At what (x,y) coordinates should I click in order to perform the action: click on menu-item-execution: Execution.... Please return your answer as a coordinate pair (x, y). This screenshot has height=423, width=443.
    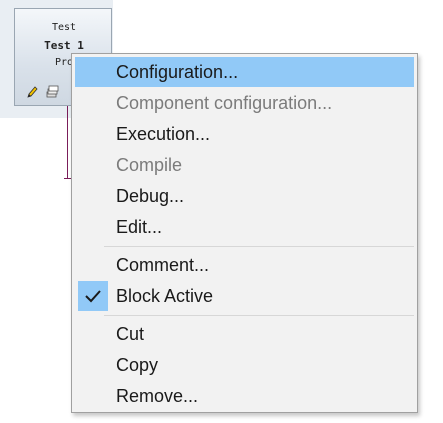
    Looking at the image, I should click on (244, 134).